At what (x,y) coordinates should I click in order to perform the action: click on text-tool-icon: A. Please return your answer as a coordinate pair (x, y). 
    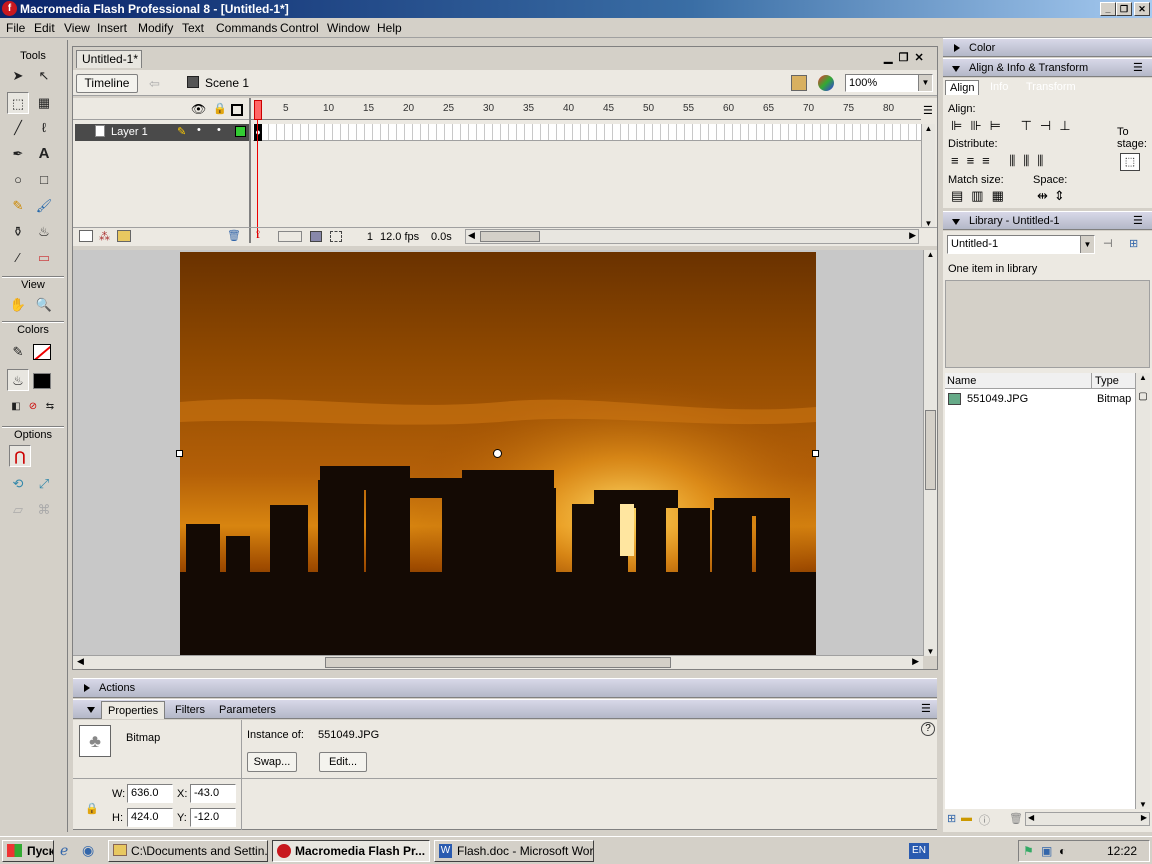
    Looking at the image, I should click on (44, 154).